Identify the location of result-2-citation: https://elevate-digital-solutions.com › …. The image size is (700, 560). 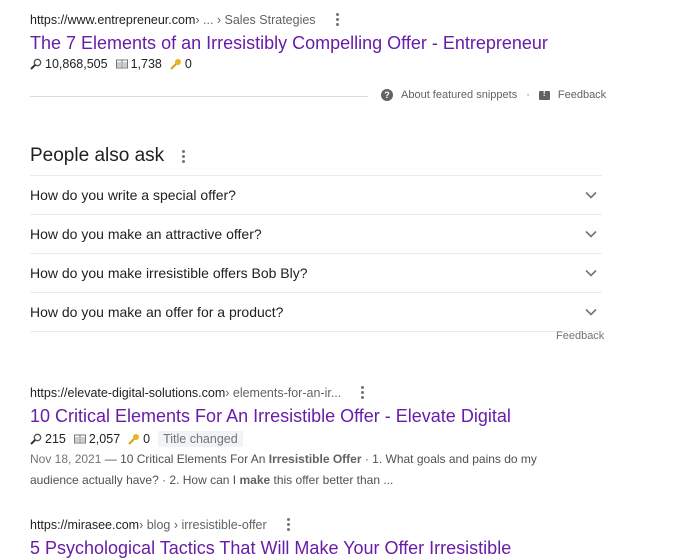
(199, 392).